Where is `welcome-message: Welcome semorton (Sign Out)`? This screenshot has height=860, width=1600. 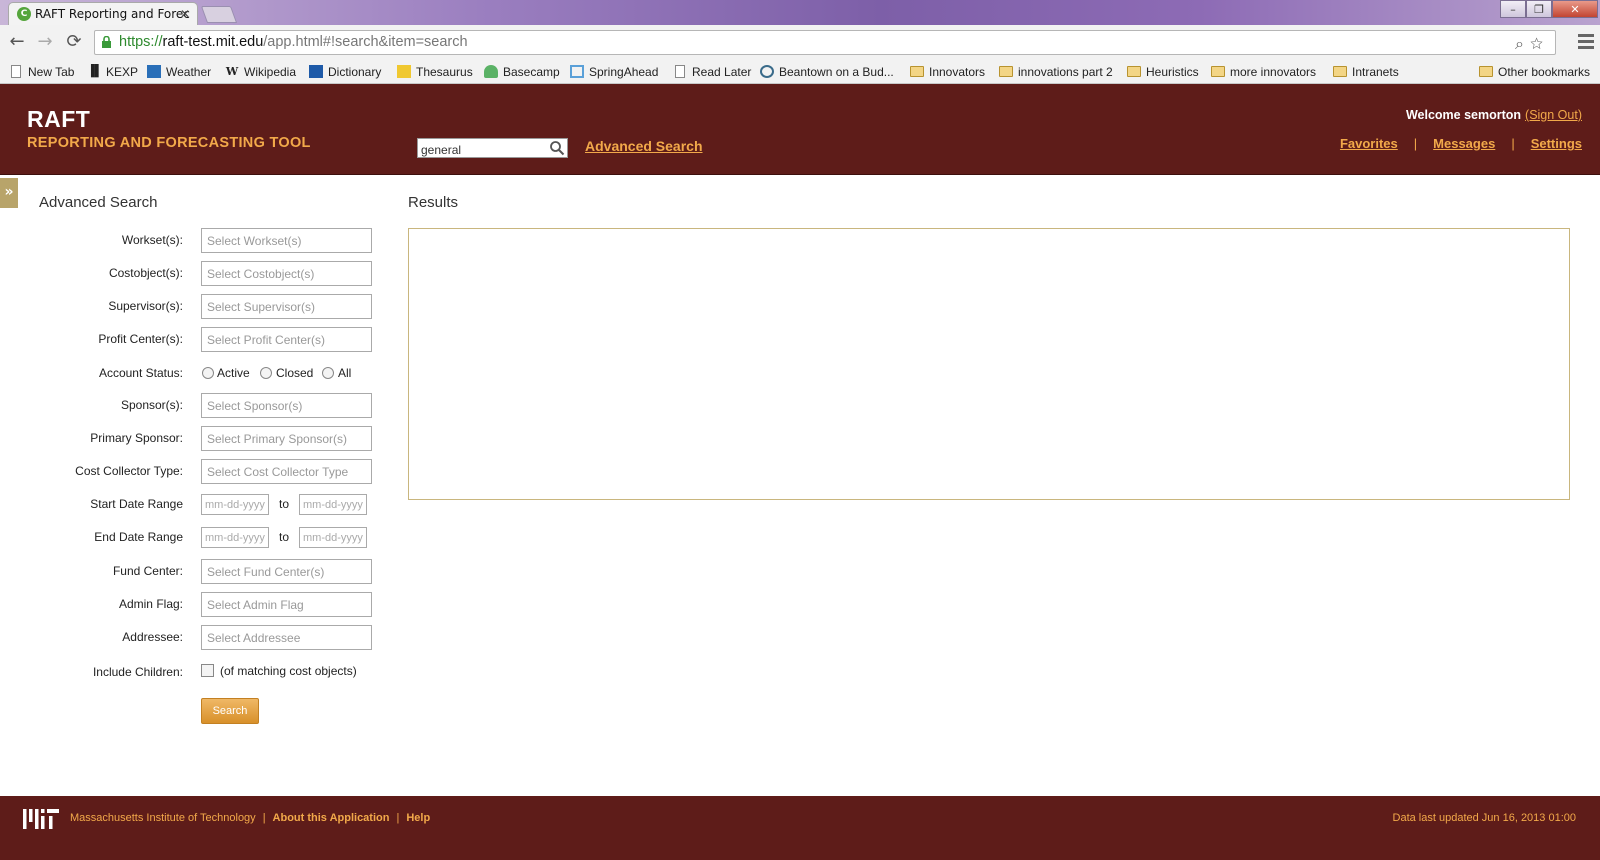
welcome-message: Welcome semorton (Sign Out) is located at coordinates (1493, 115).